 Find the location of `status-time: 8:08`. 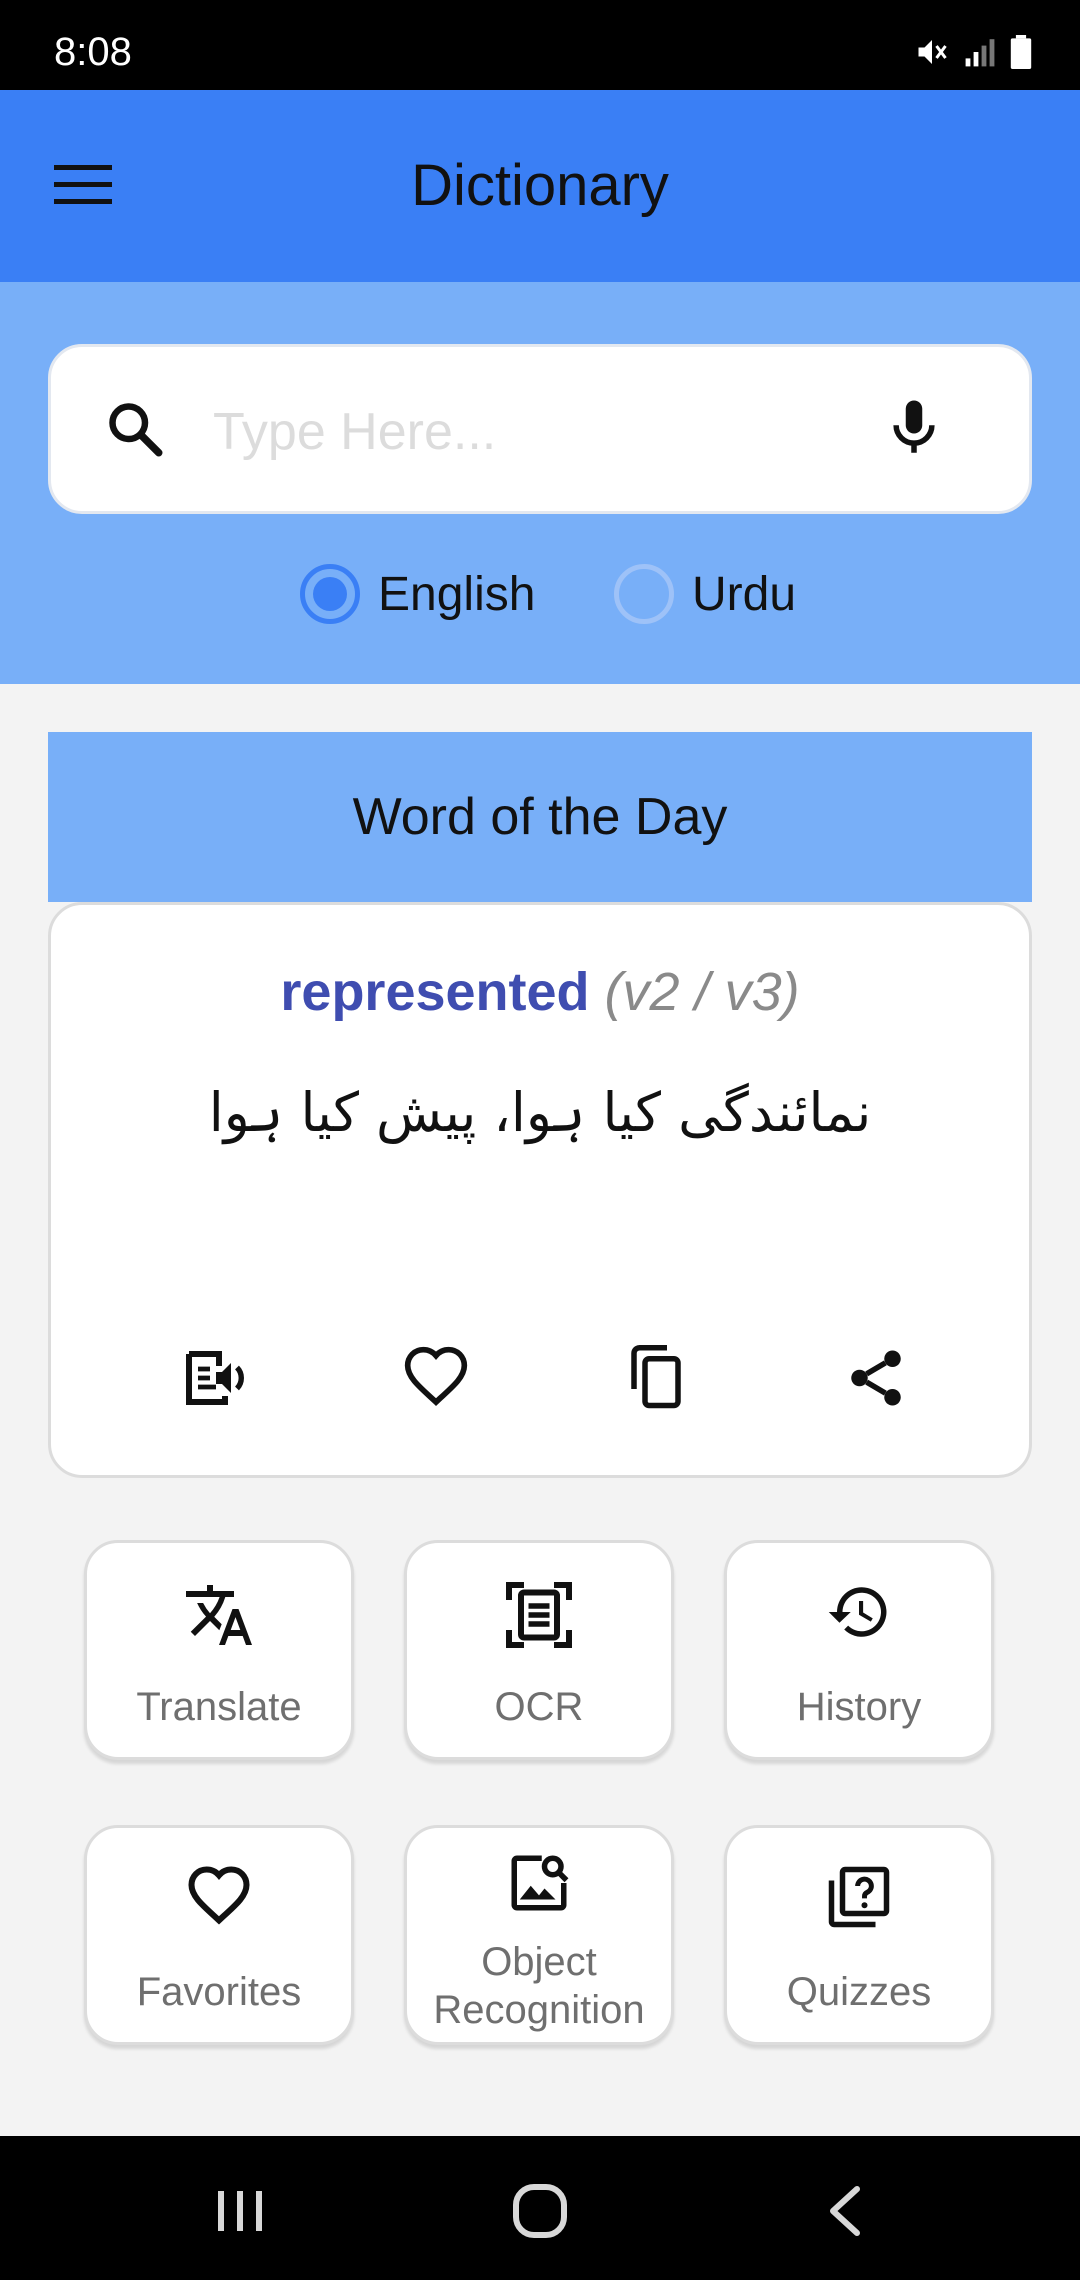

status-time: 8:08 is located at coordinates (93, 52).